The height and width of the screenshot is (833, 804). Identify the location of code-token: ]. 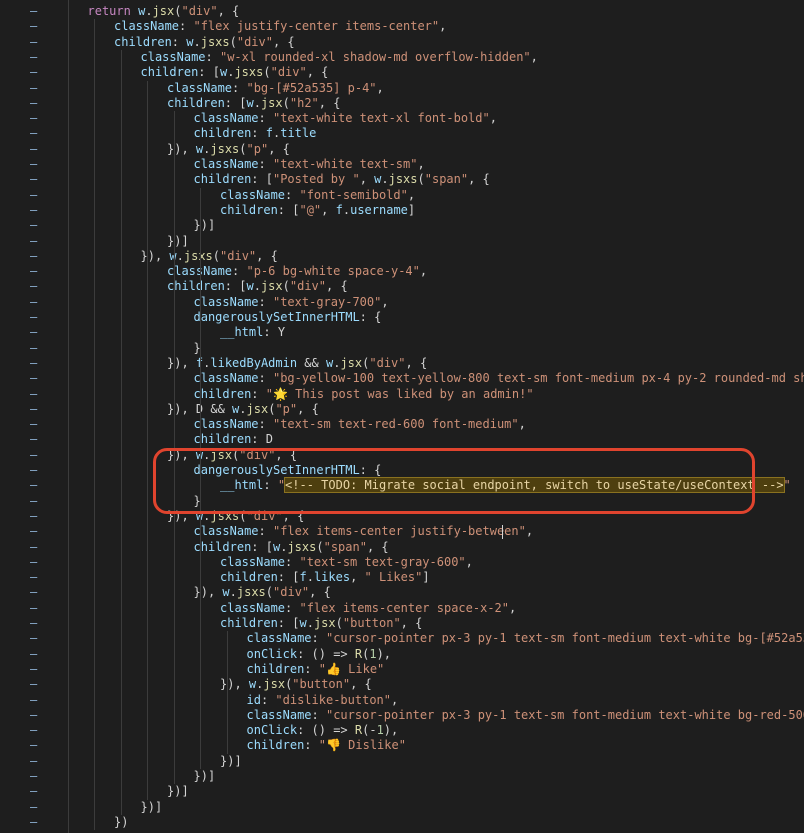
(426, 577).